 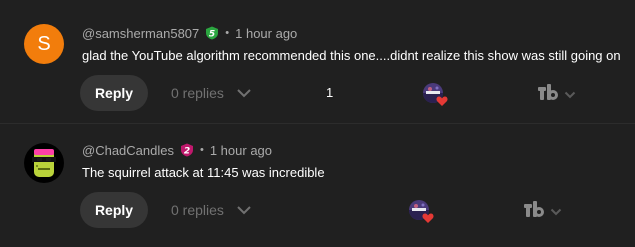 I want to click on svg-text: 5, so click(x=212, y=35).